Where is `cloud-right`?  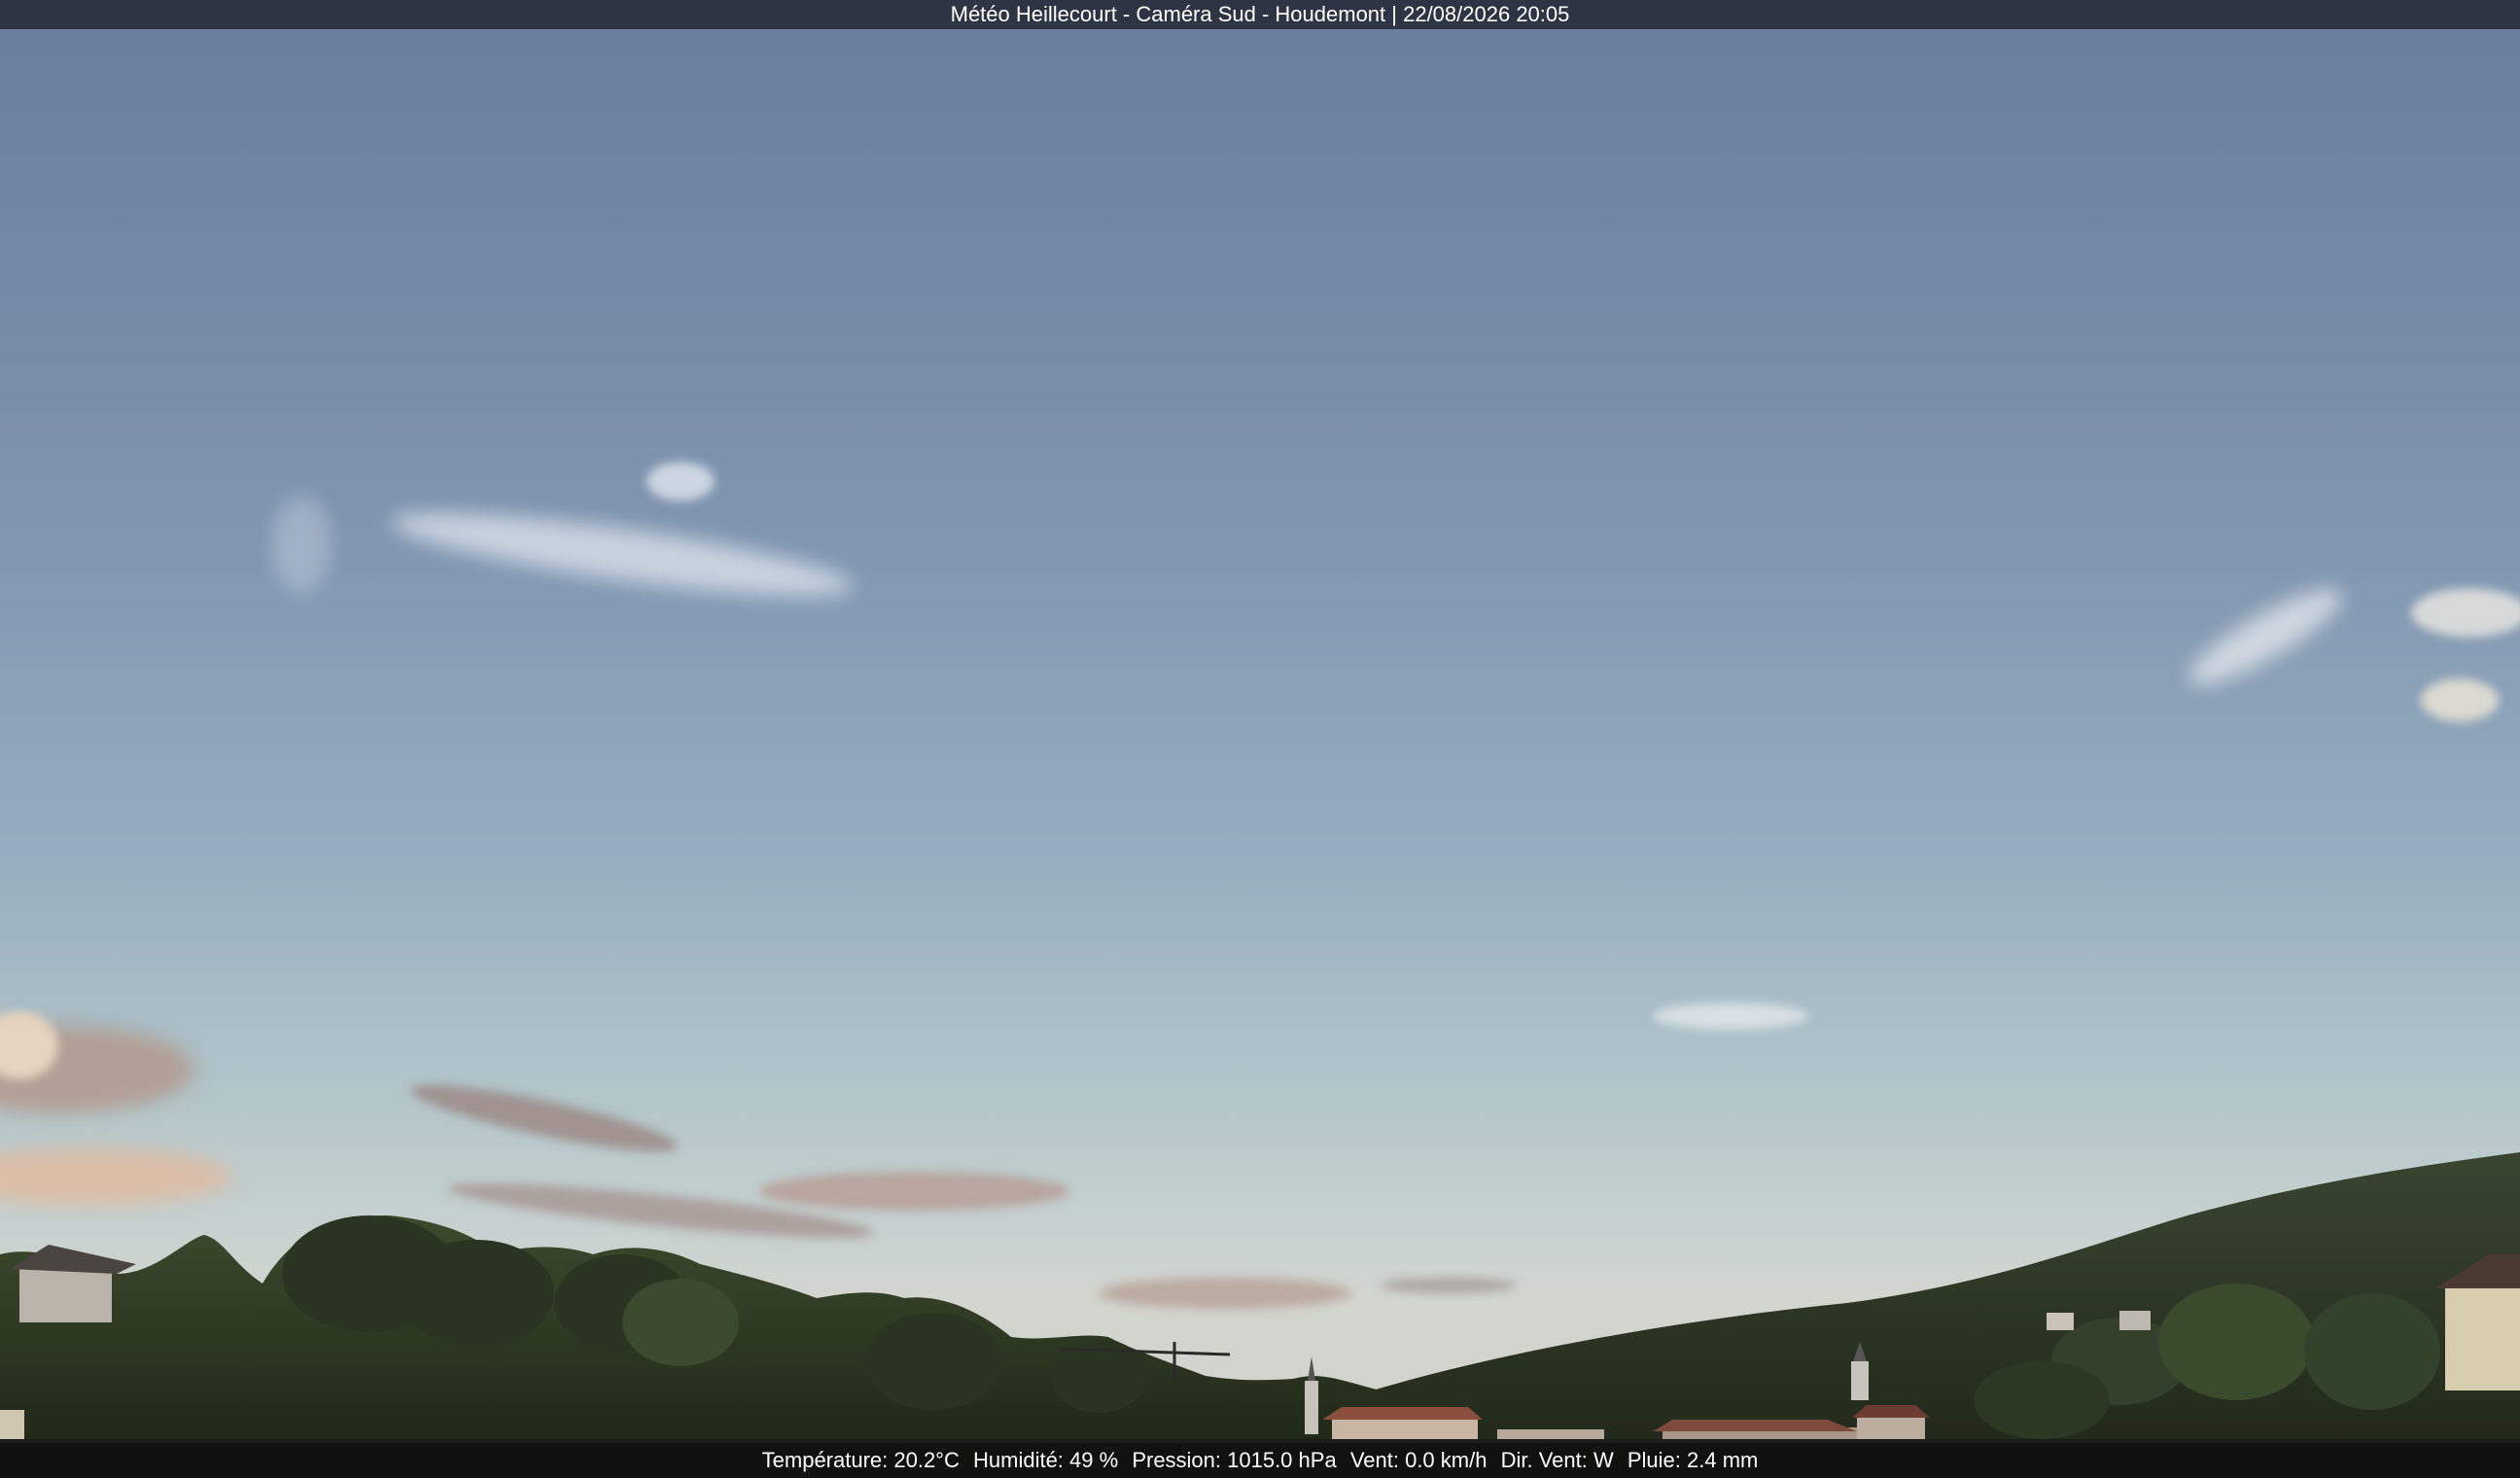 cloud-right is located at coordinates (2086, 809).